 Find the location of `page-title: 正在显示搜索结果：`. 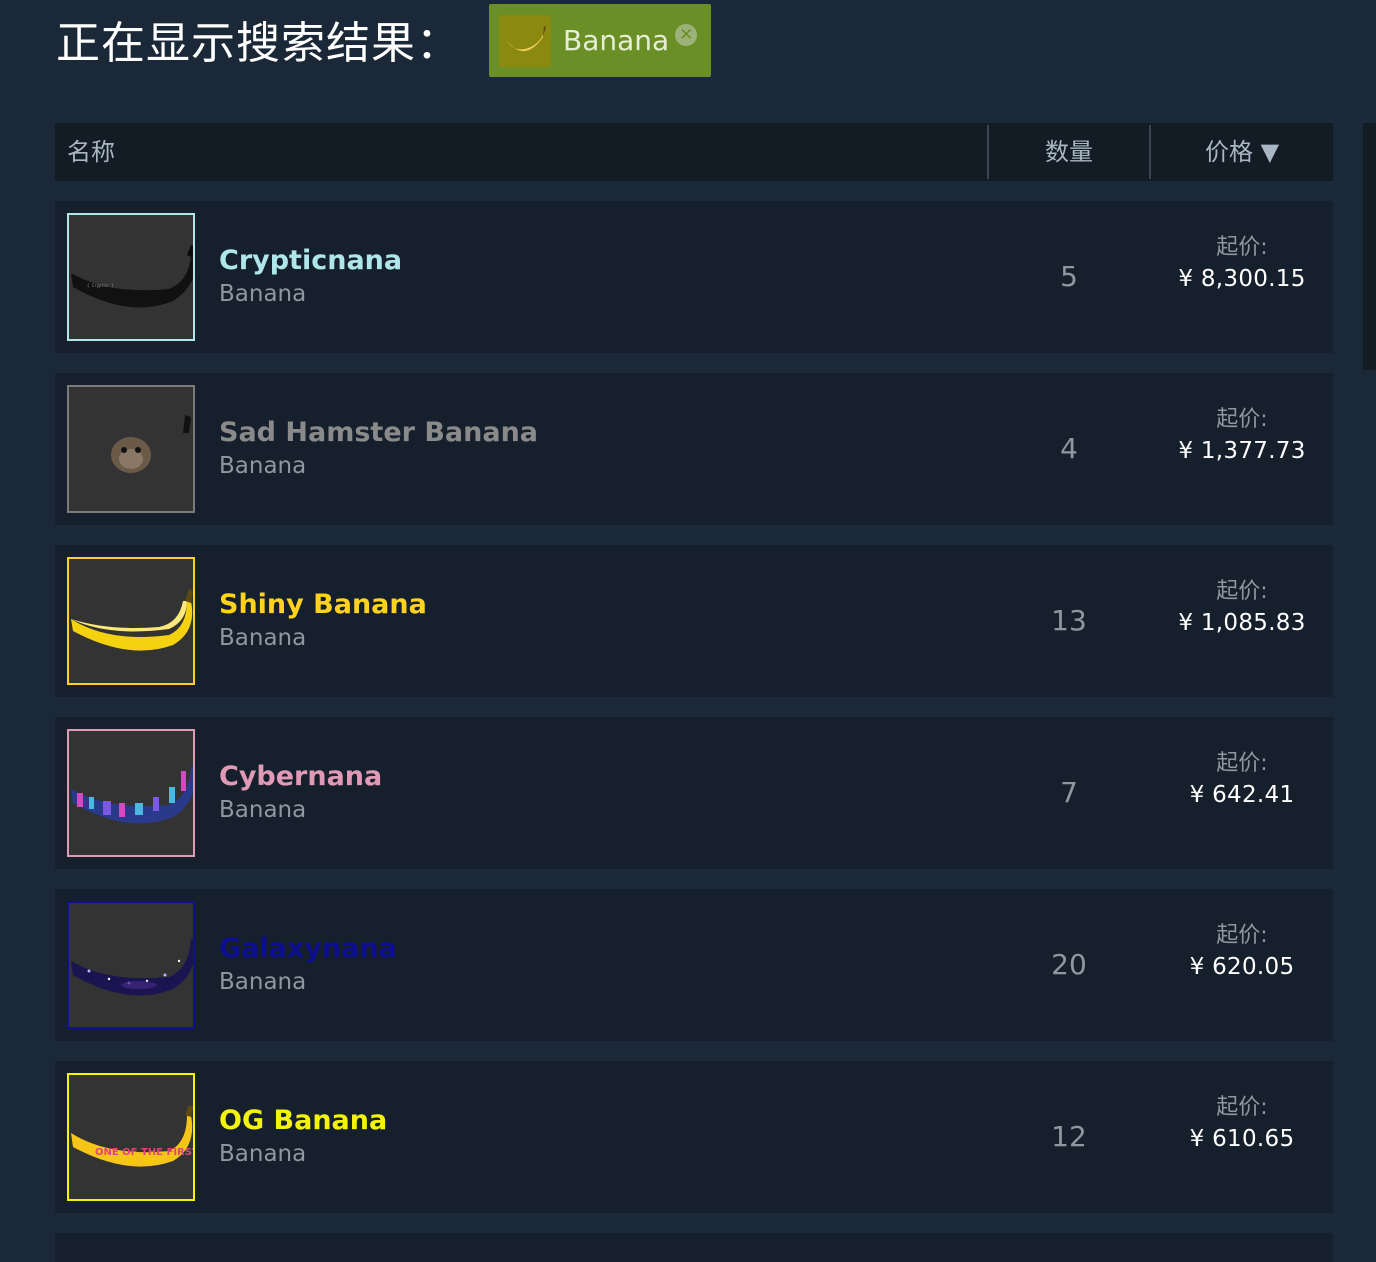

page-title: 正在显示搜索结果： is located at coordinates (258, 43).